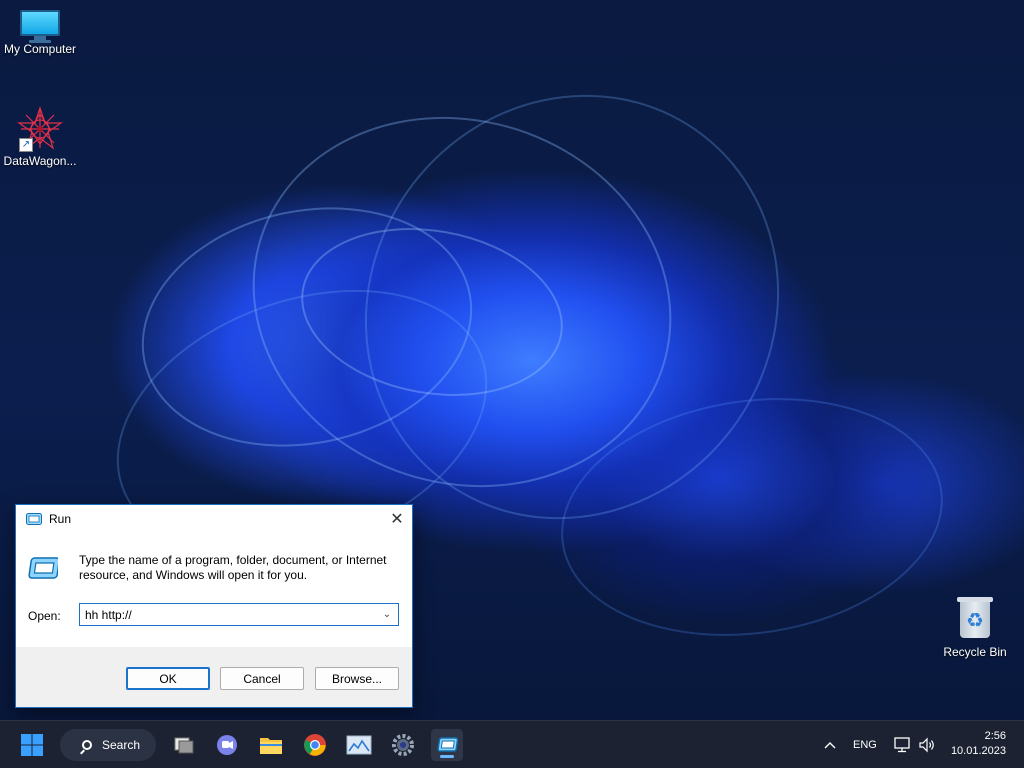  I want to click on clock-time: 2:56, so click(995, 736).